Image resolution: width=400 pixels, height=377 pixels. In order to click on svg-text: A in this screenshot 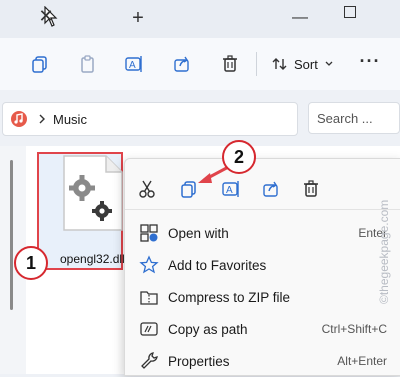, I will do `click(132, 65)`.